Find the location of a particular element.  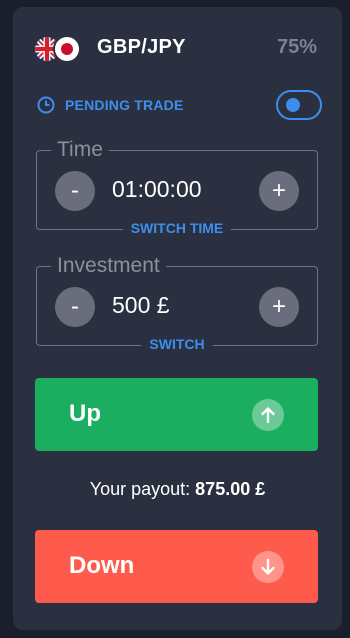

payout-label: Your payout: is located at coordinates (142, 489).